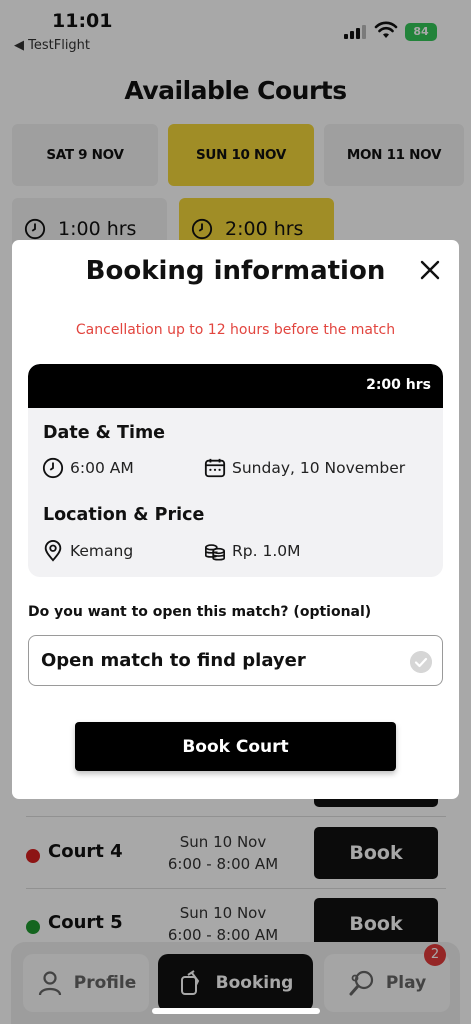  What do you see at coordinates (102, 468) in the screenshot?
I see `time-value: 6:00 AM` at bounding box center [102, 468].